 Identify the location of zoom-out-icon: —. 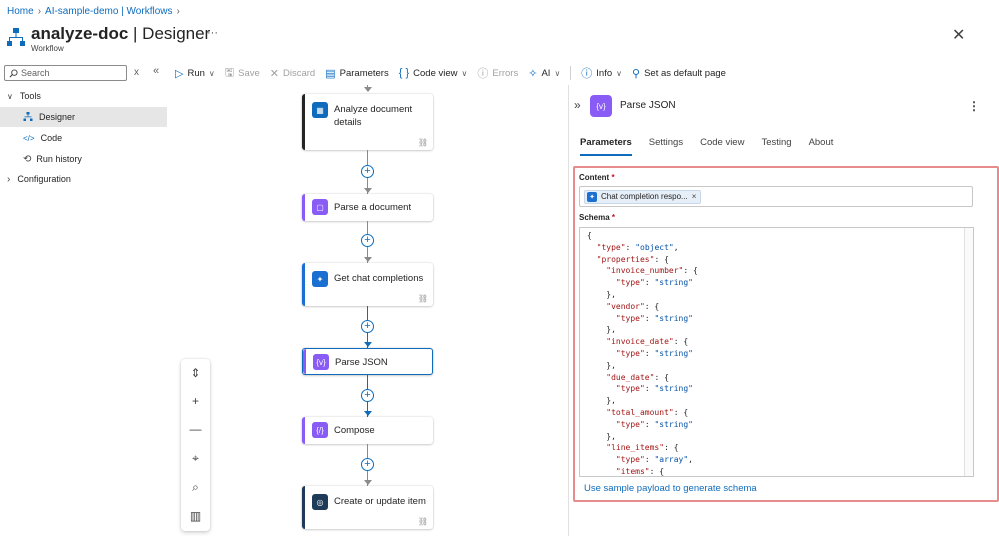
(195, 429).